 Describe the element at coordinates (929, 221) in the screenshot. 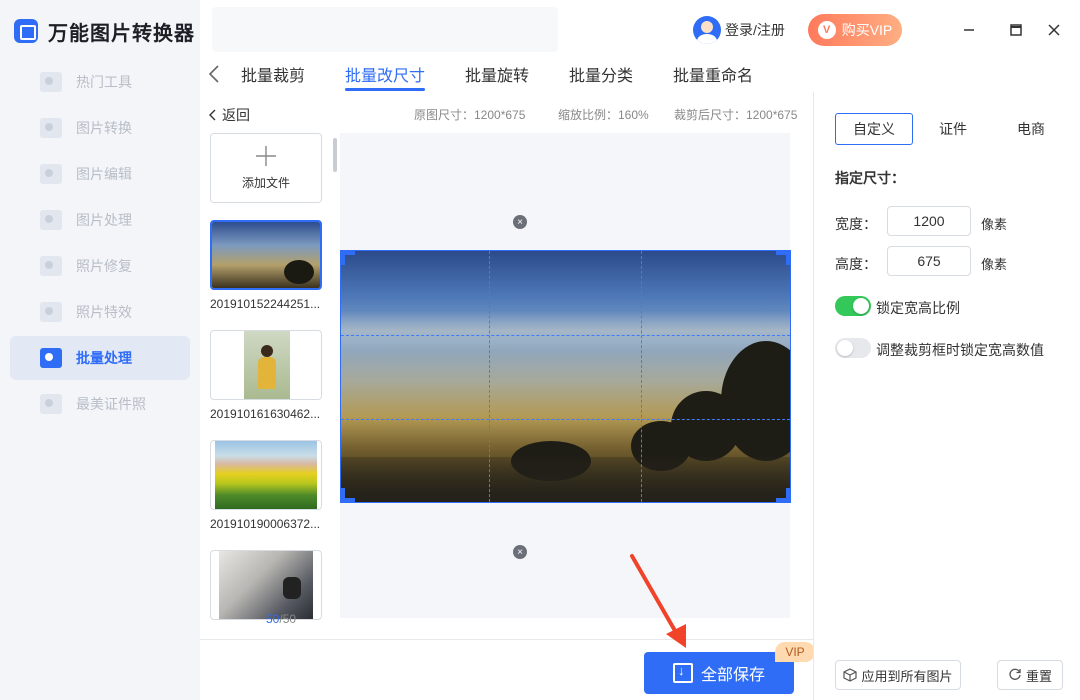

I see `width-input: 1200` at that location.